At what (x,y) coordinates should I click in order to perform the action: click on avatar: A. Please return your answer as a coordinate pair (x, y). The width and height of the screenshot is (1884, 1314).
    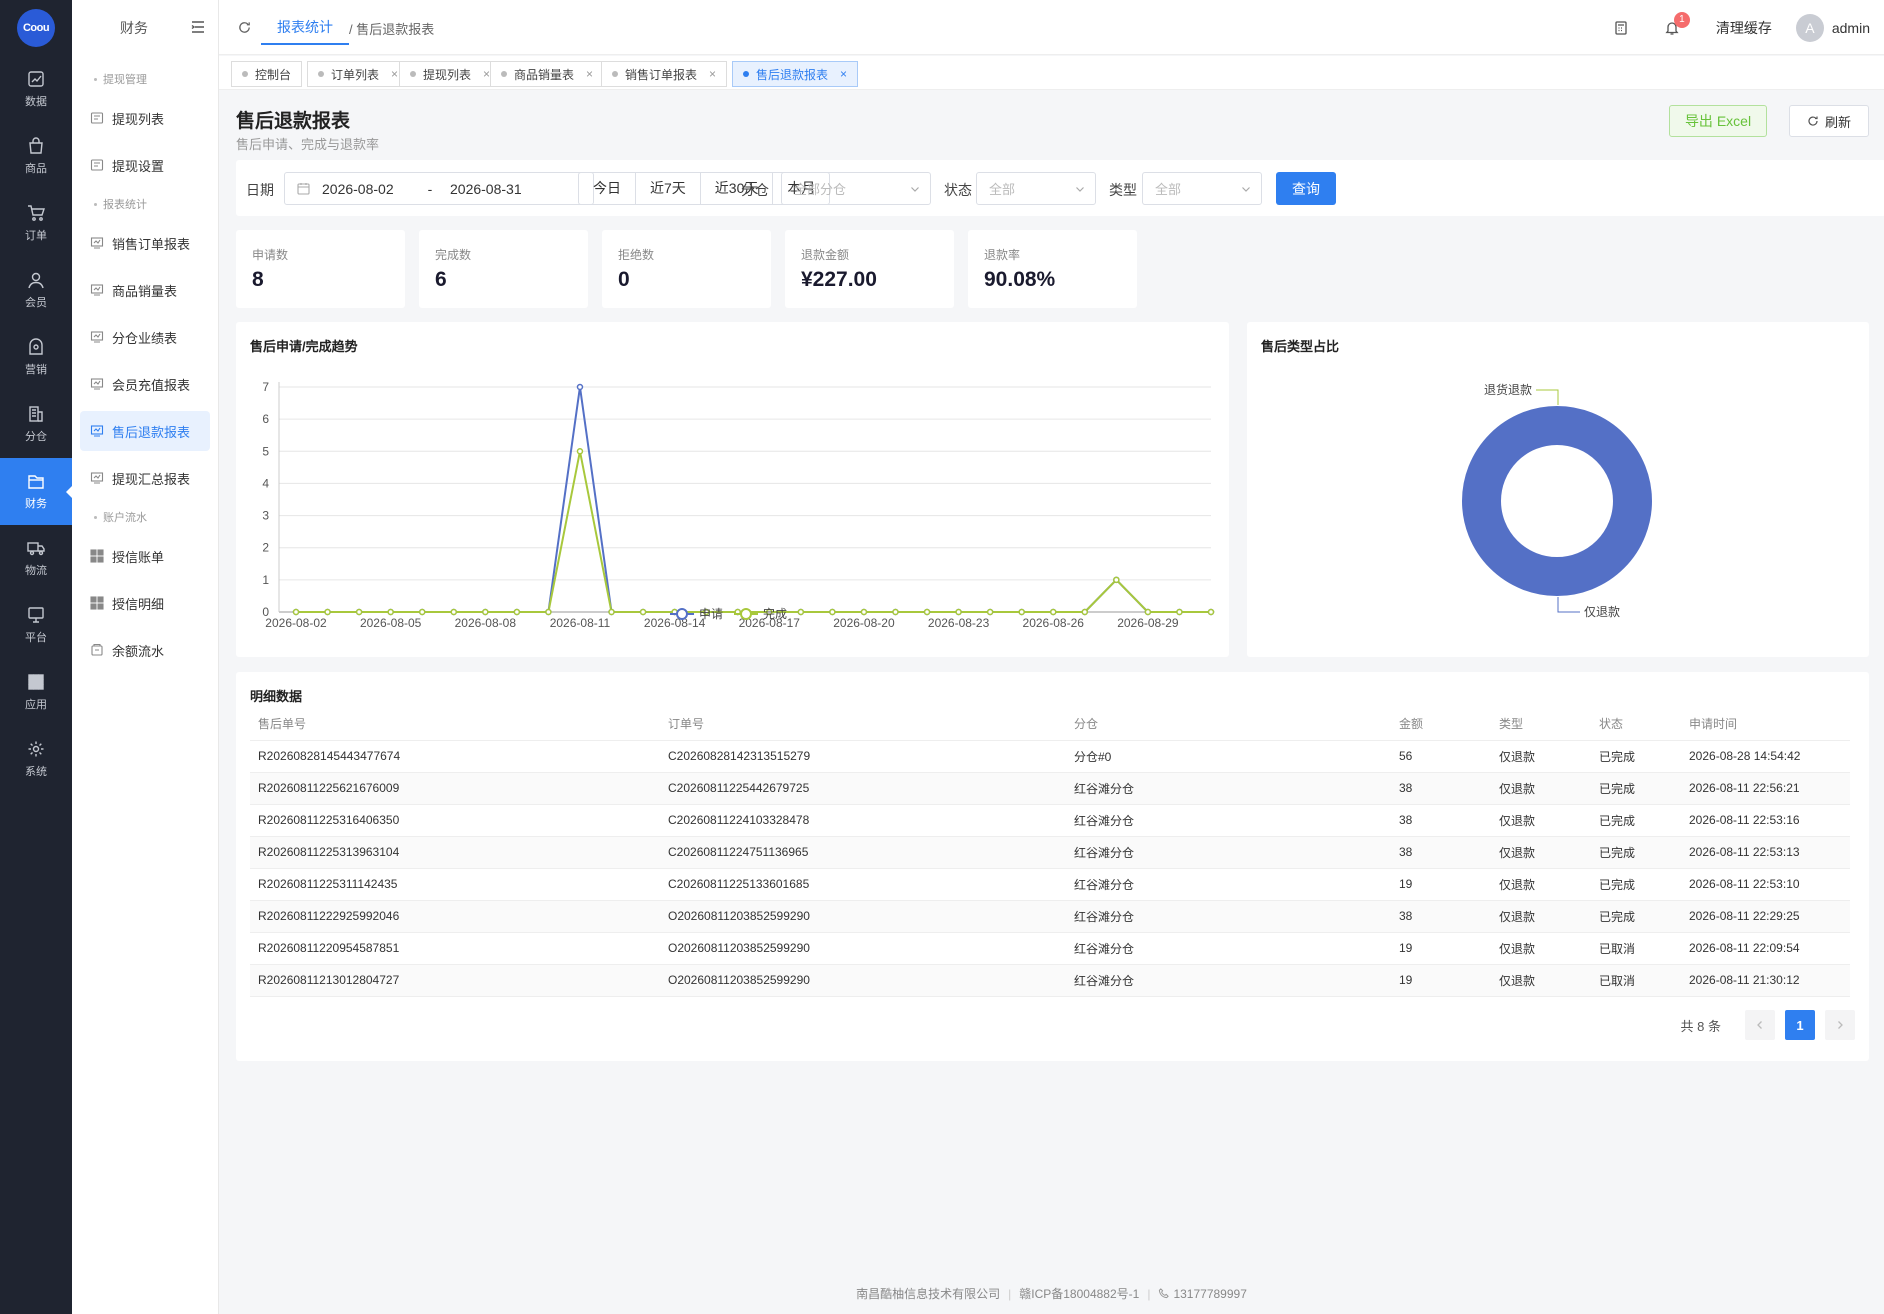
    Looking at the image, I should click on (1809, 27).